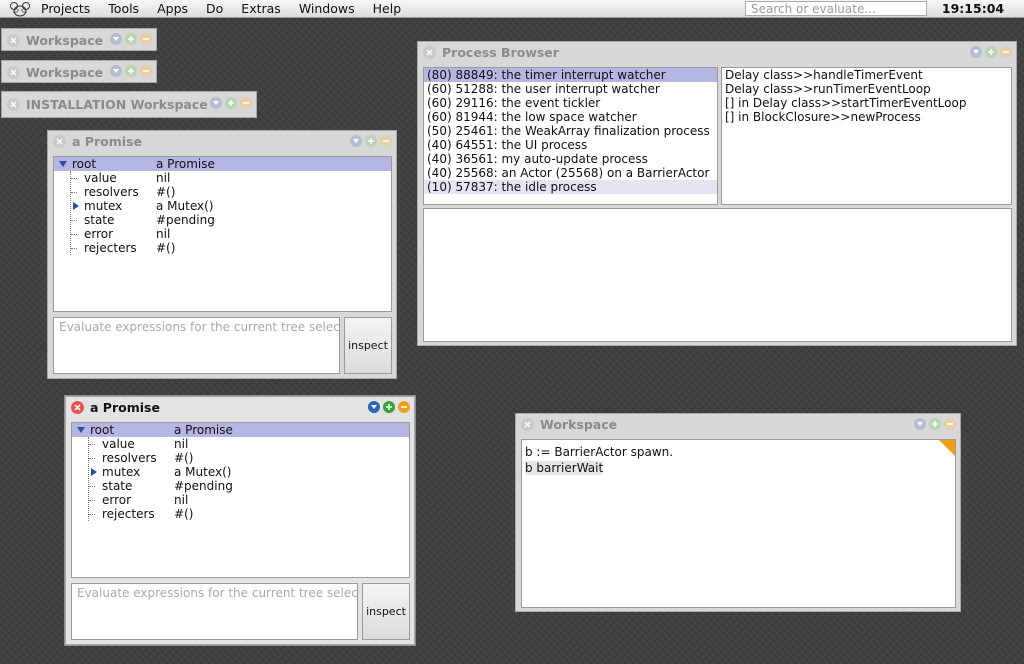  What do you see at coordinates (261, 9) in the screenshot?
I see `menu-extras: Extras` at bounding box center [261, 9].